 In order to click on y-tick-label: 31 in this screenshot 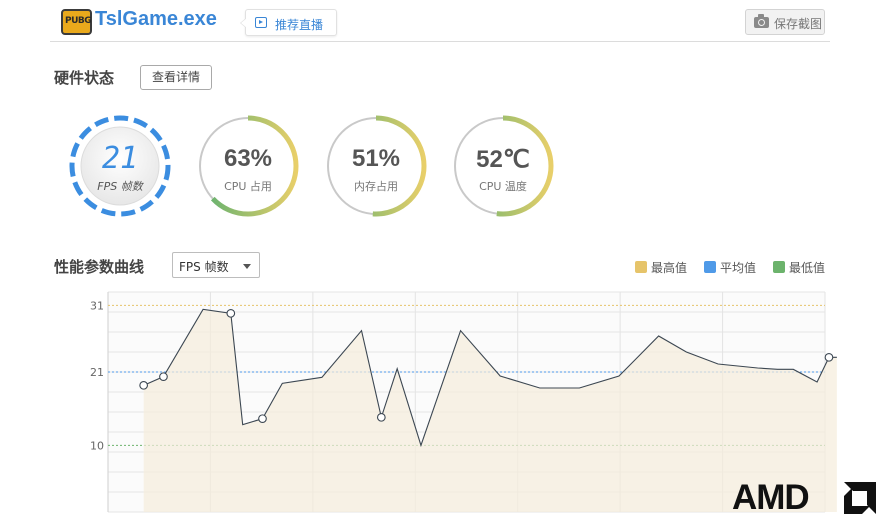, I will do `click(97, 305)`.